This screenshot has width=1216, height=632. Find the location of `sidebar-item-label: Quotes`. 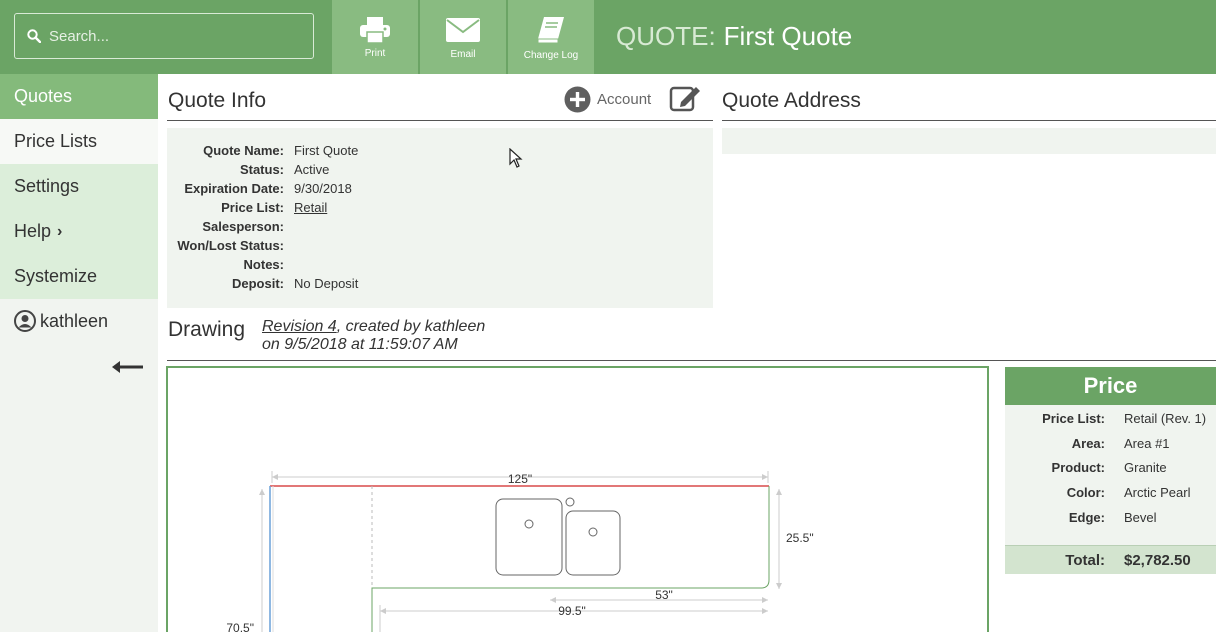

sidebar-item-label: Quotes is located at coordinates (43, 96).